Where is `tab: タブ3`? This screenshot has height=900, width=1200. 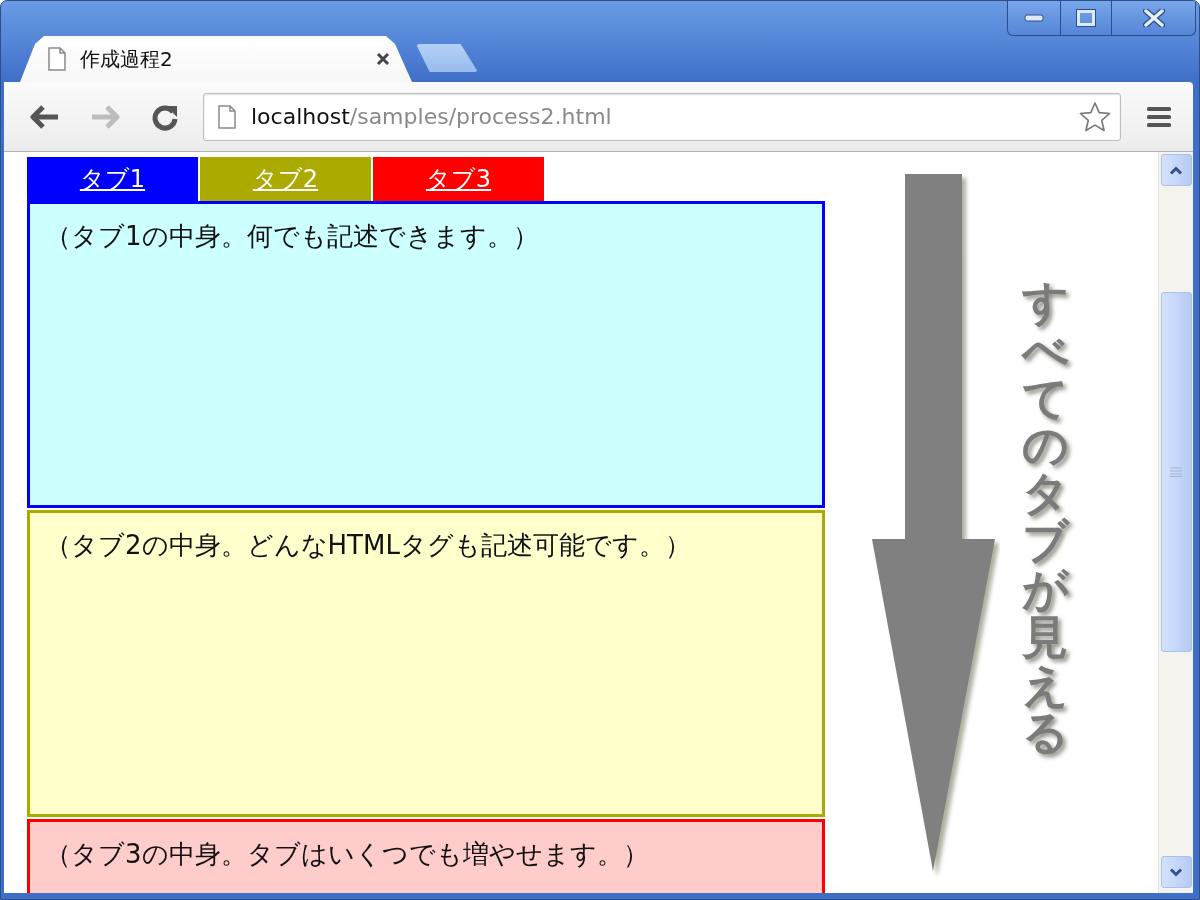 tab: タブ3 is located at coordinates (458, 179).